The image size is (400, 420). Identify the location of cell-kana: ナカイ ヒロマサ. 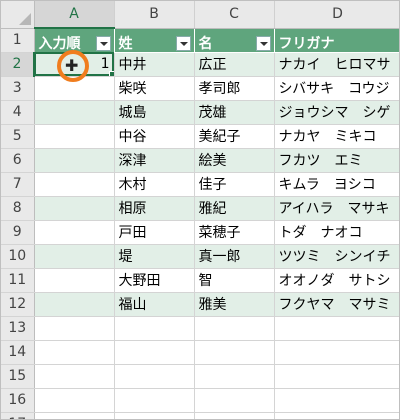
(336, 64).